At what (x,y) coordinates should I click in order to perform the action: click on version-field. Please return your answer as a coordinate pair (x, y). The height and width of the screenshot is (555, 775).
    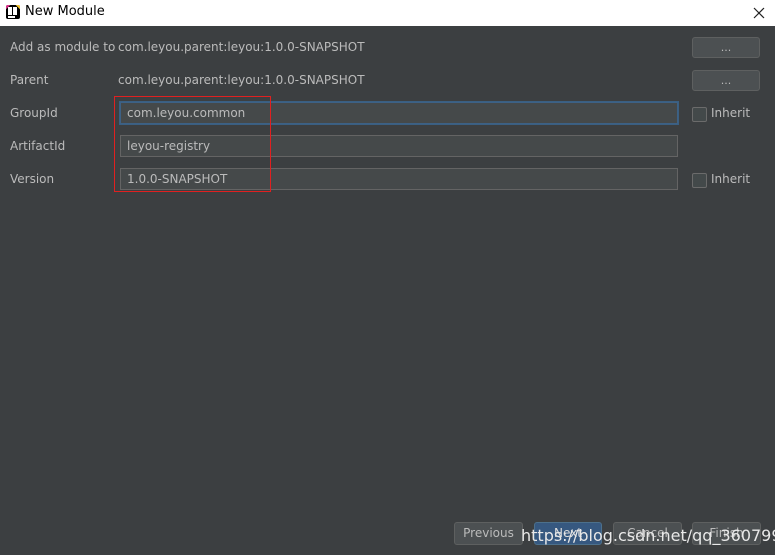
    Looking at the image, I should click on (399, 179).